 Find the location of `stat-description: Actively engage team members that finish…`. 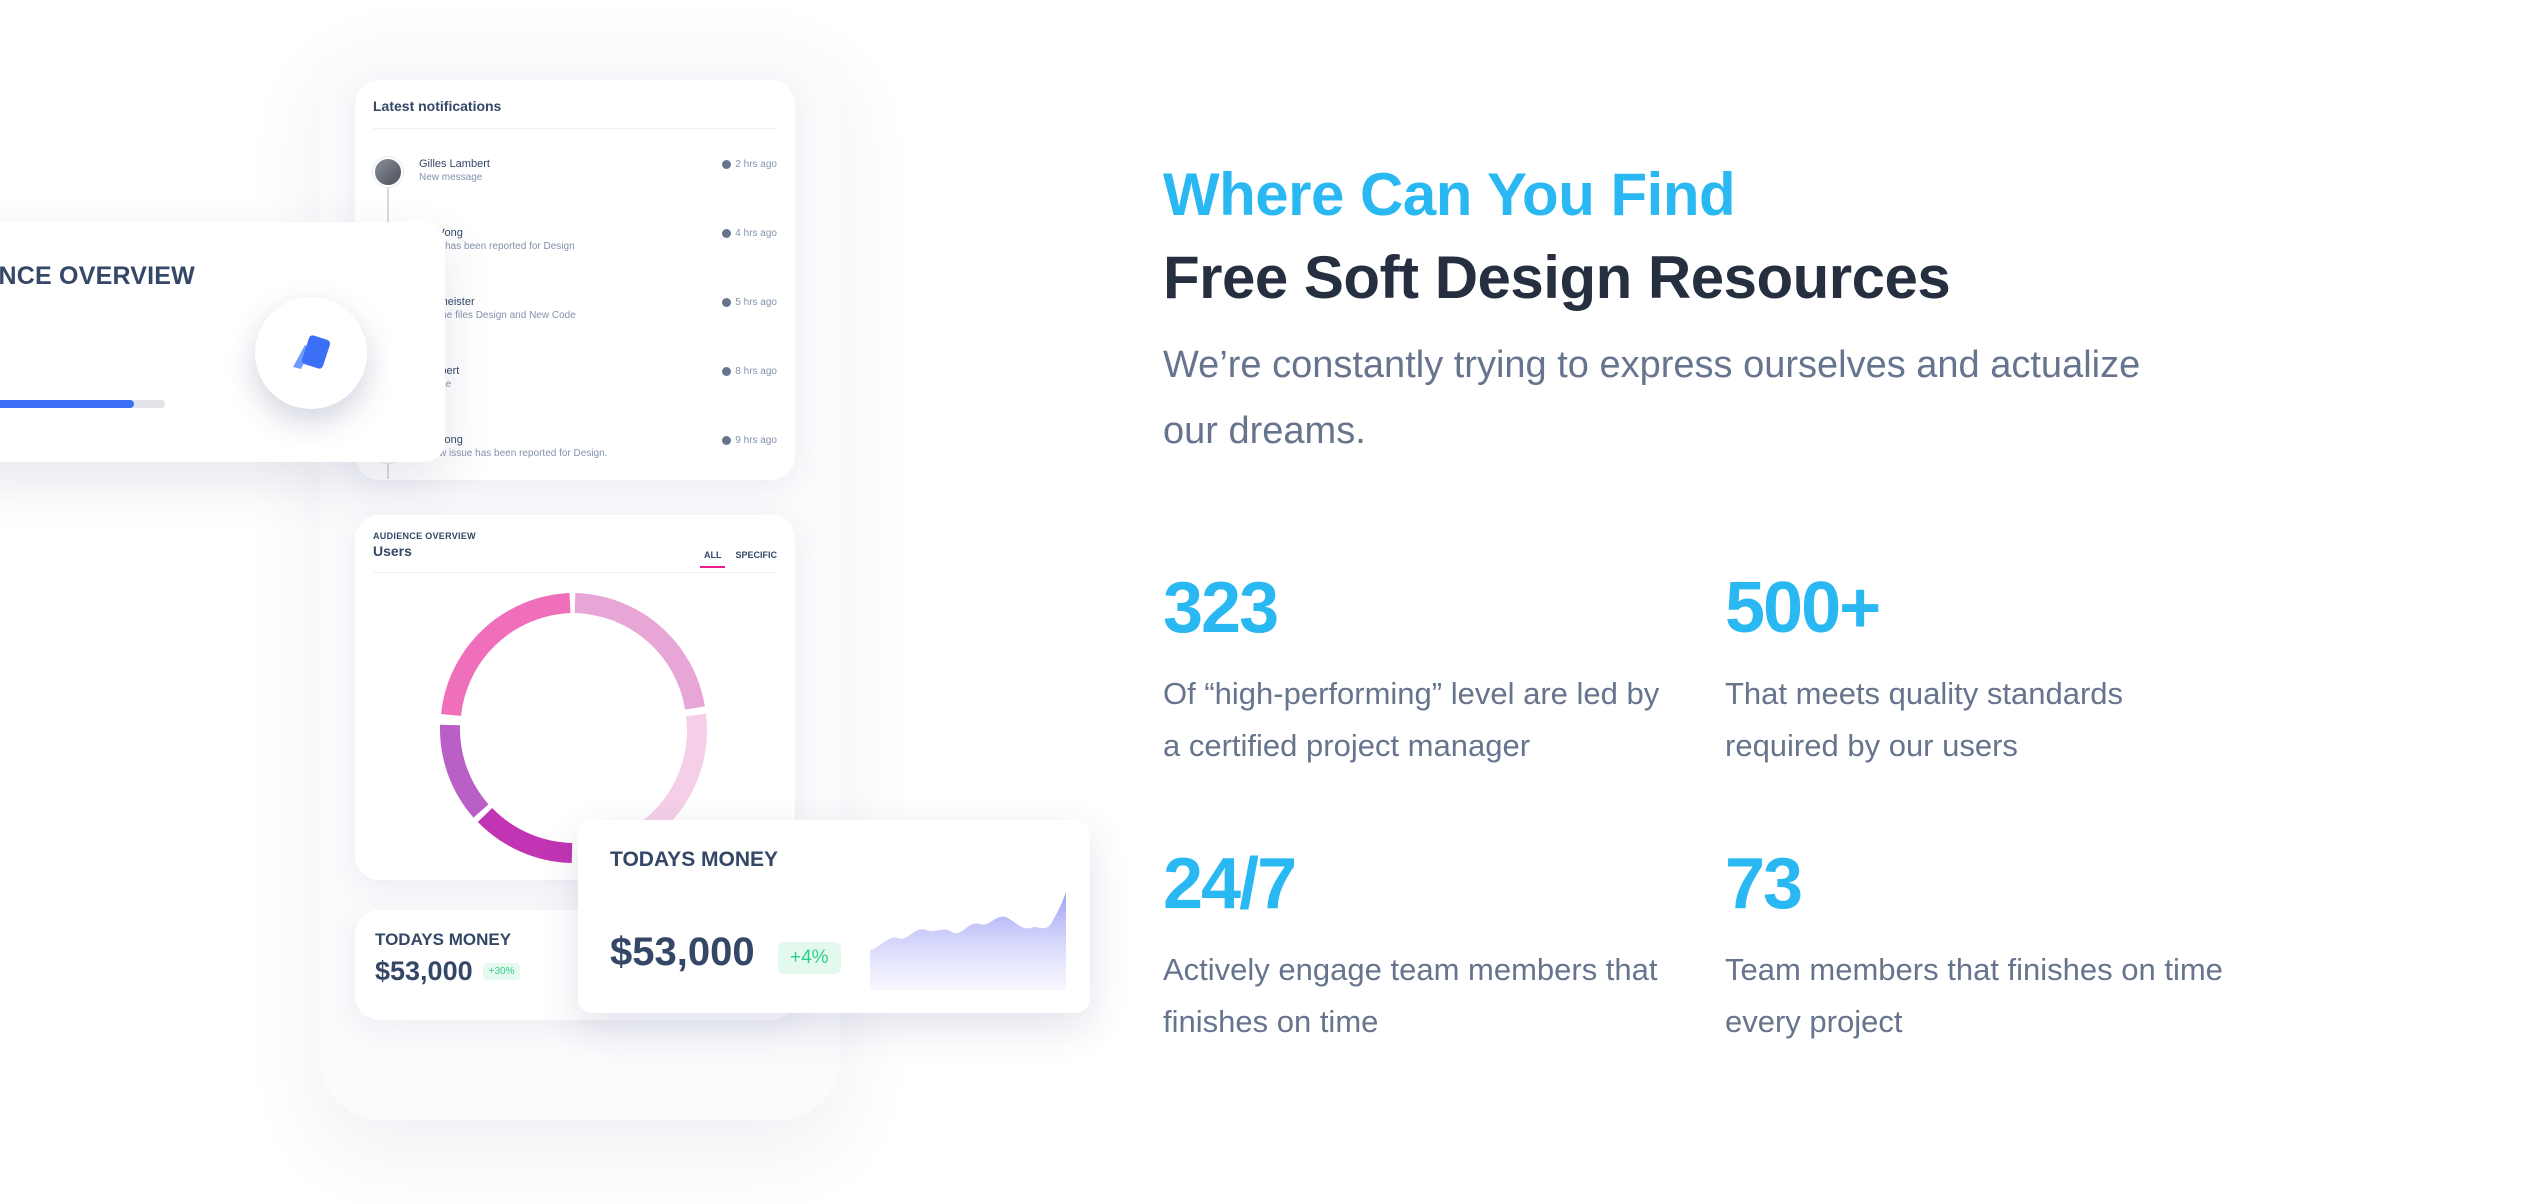

stat-description: Actively engage team members that finish… is located at coordinates (1410, 995).